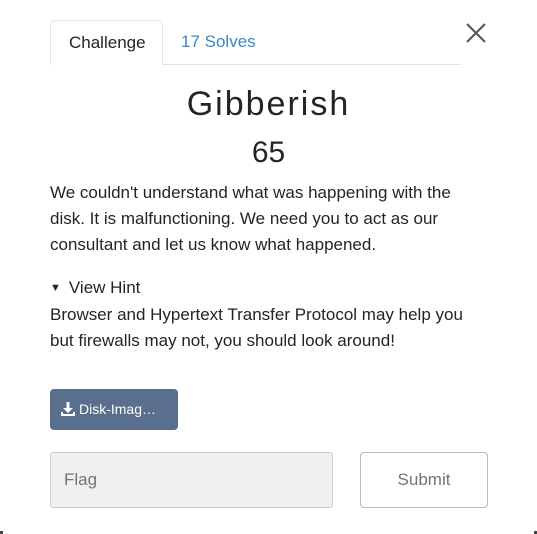 The image size is (537, 534). Describe the element at coordinates (268, 104) in the screenshot. I see `challenge-title: Gibberish` at that location.